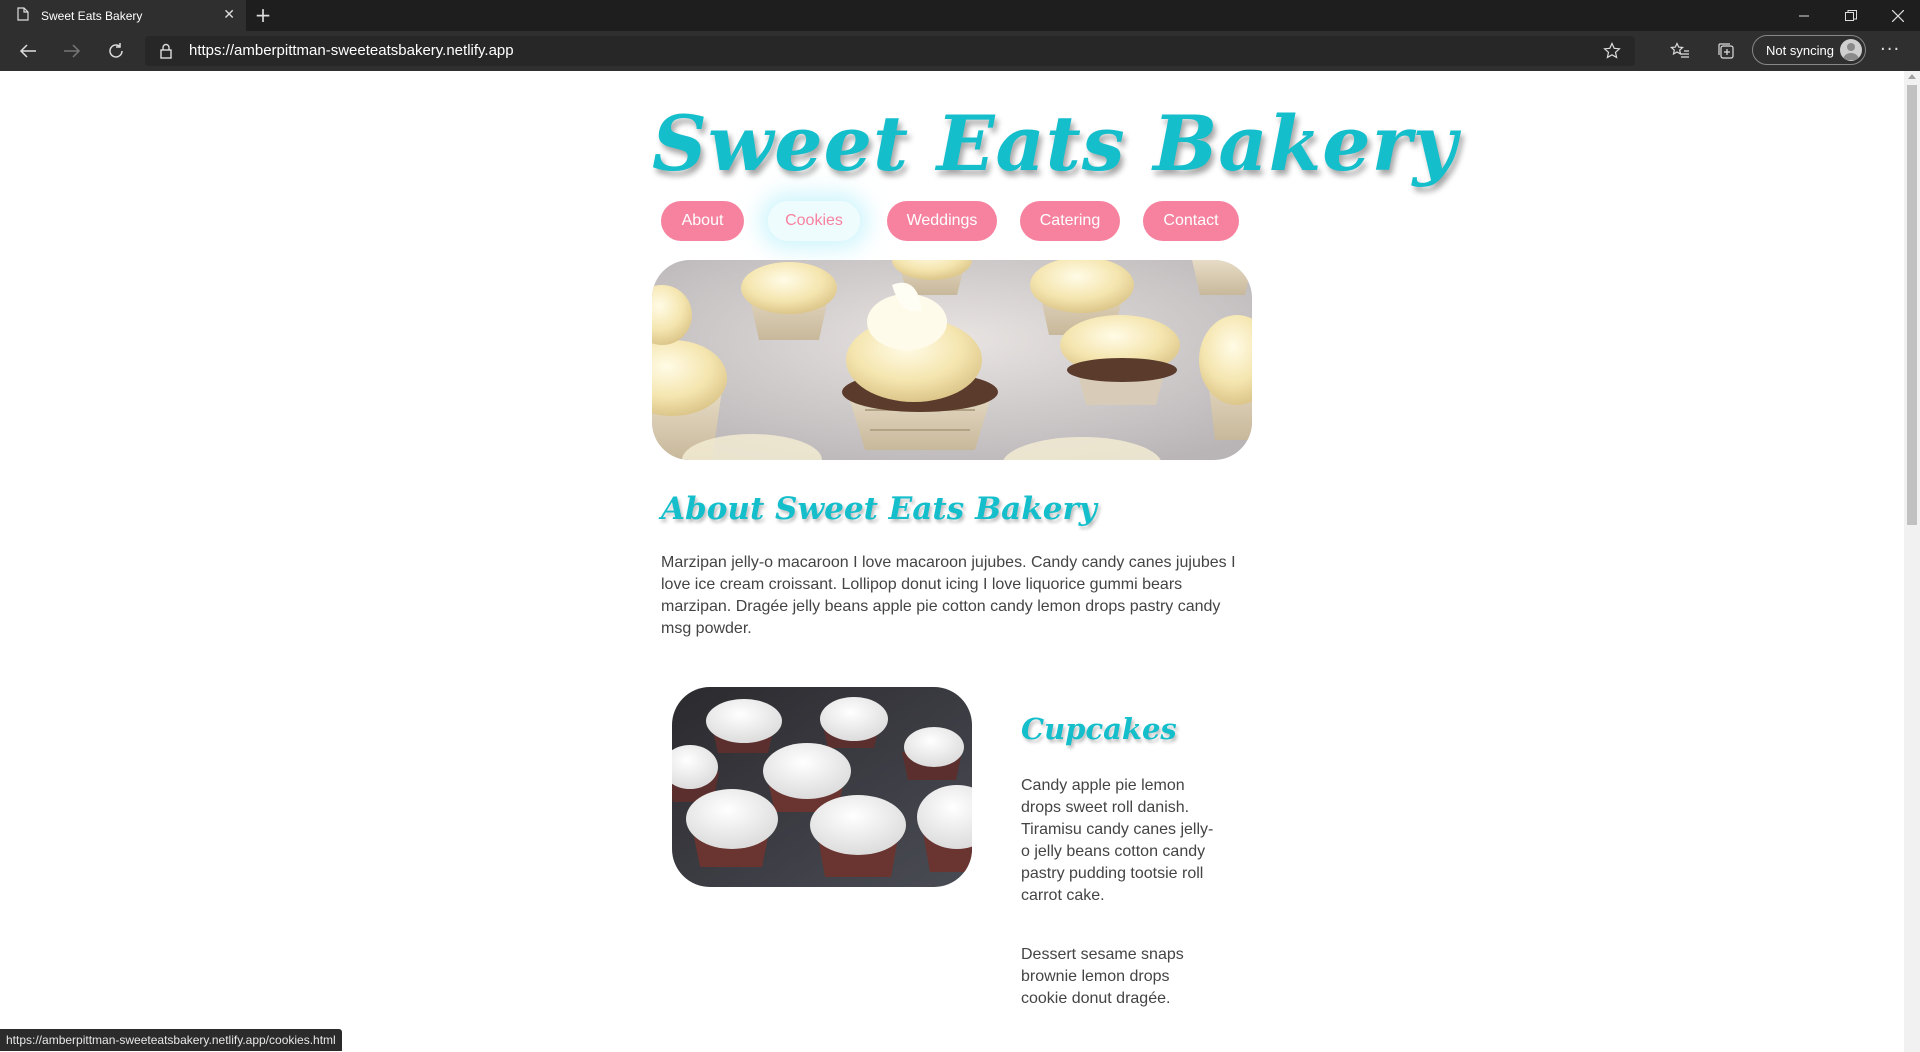 This screenshot has height=1052, width=1920. What do you see at coordinates (1099, 729) in the screenshot?
I see `cupcakes-heading: Cupcakes` at bounding box center [1099, 729].